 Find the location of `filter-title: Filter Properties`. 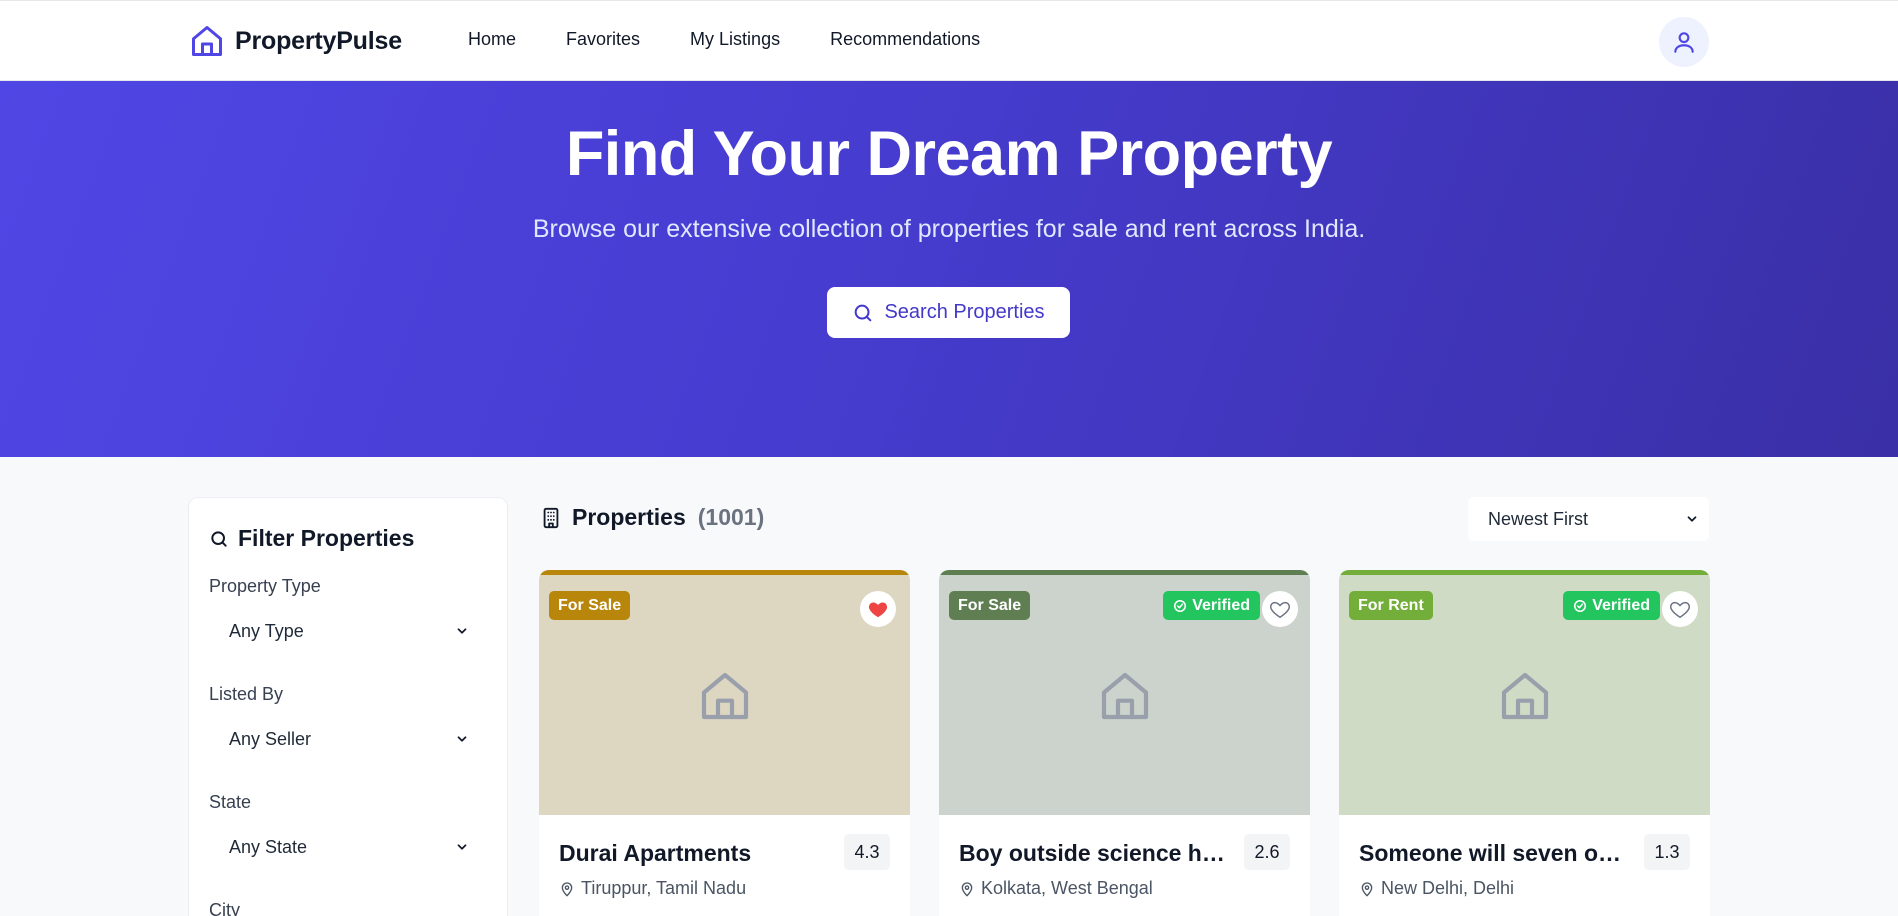

filter-title: Filter Properties is located at coordinates (311, 538).